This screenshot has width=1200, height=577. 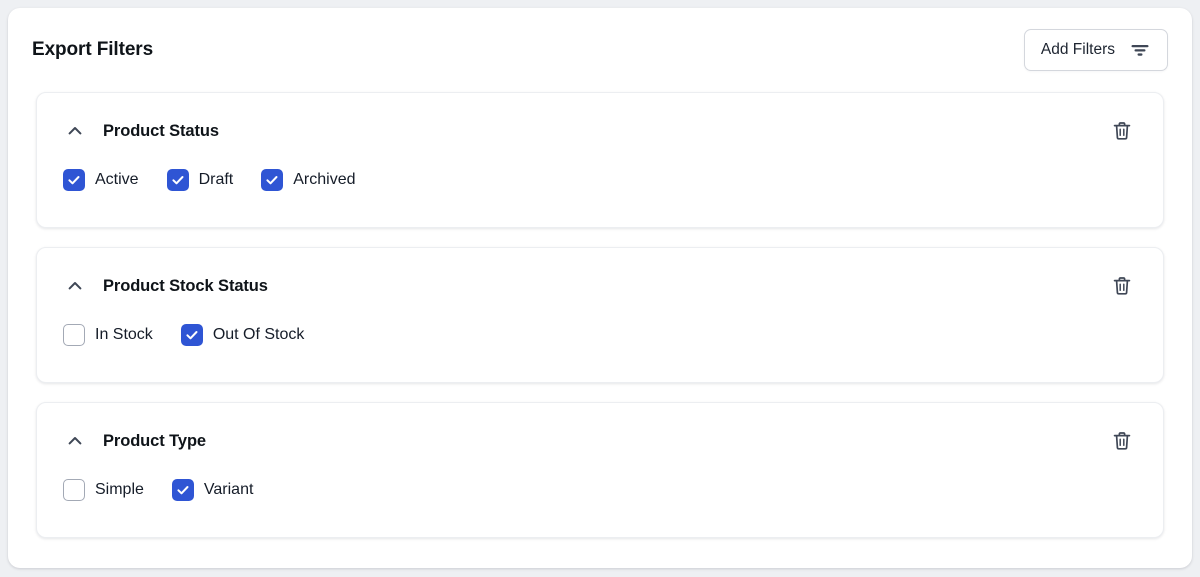 I want to click on filter-option-label: Archived, so click(x=324, y=179).